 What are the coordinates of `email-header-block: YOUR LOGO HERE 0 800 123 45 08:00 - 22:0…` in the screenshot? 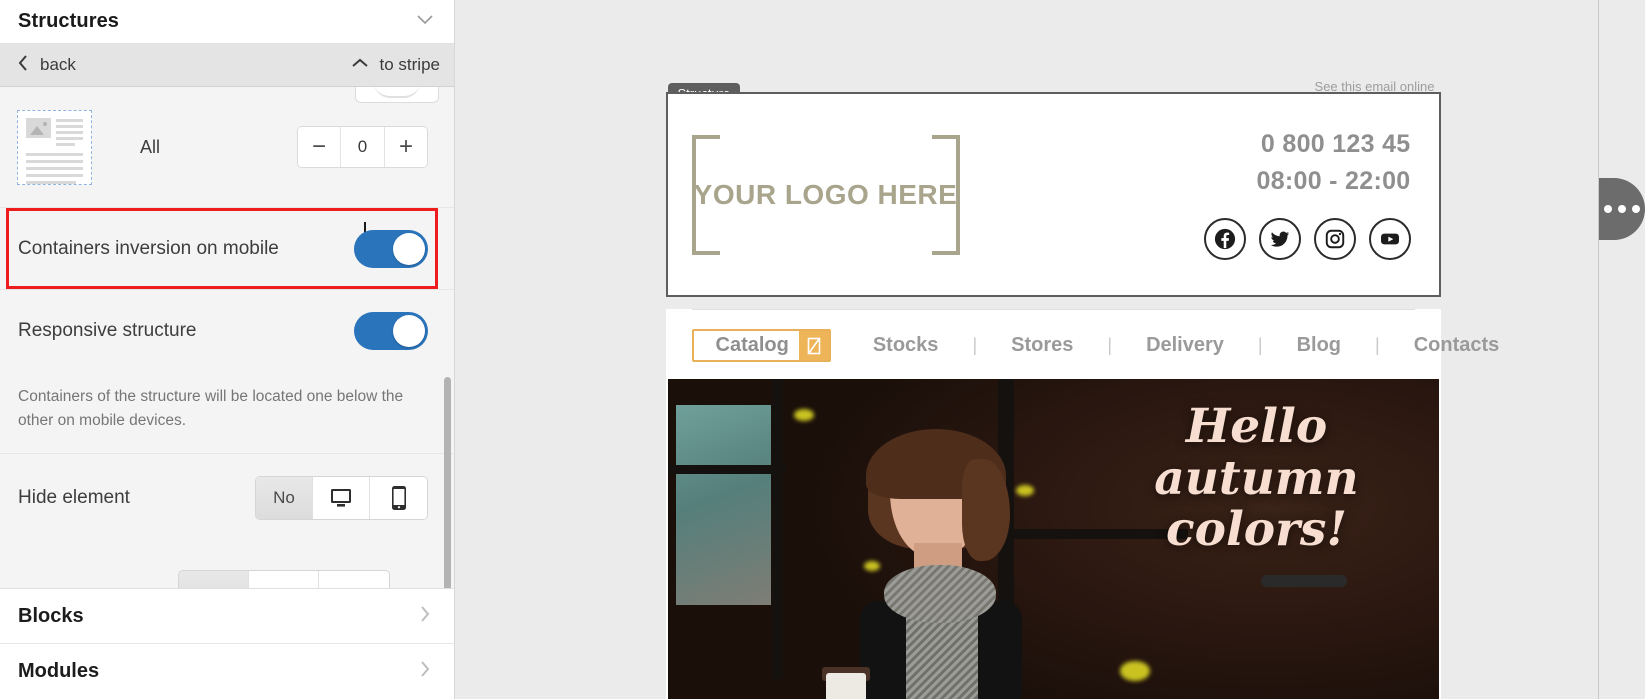 It's located at (1053, 194).